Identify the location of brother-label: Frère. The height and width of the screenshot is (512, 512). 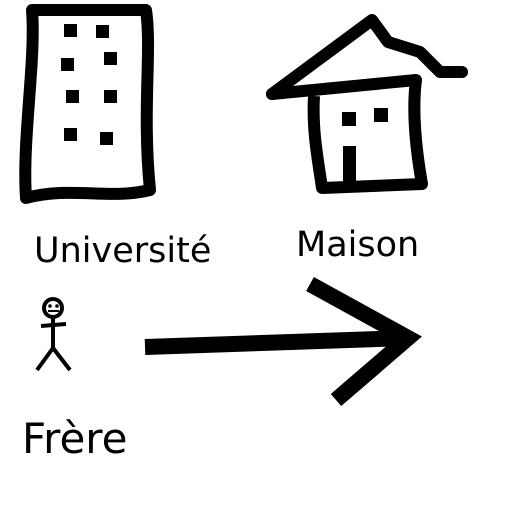
(75, 438).